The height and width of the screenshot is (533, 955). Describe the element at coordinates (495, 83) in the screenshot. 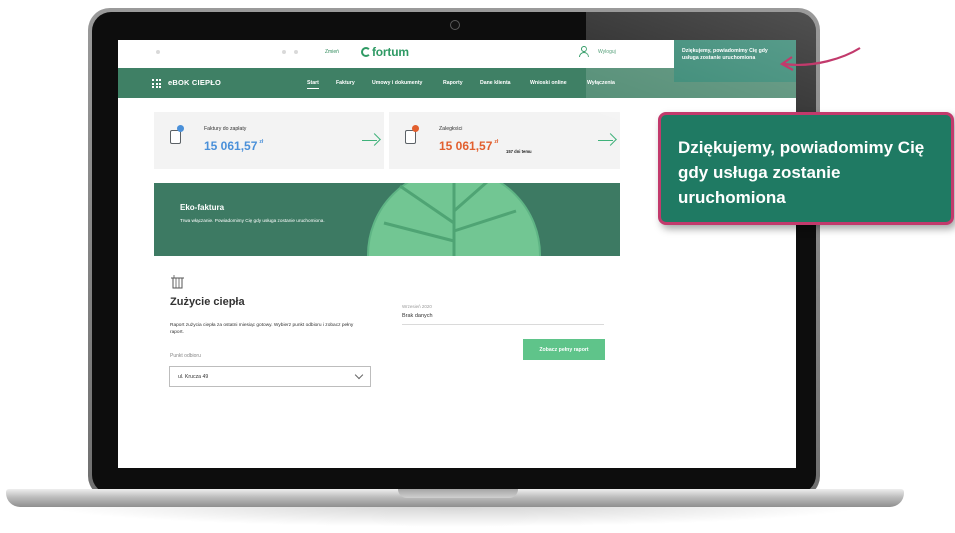

I see `nav-item-dane-klienta: Dane klienta` at that location.